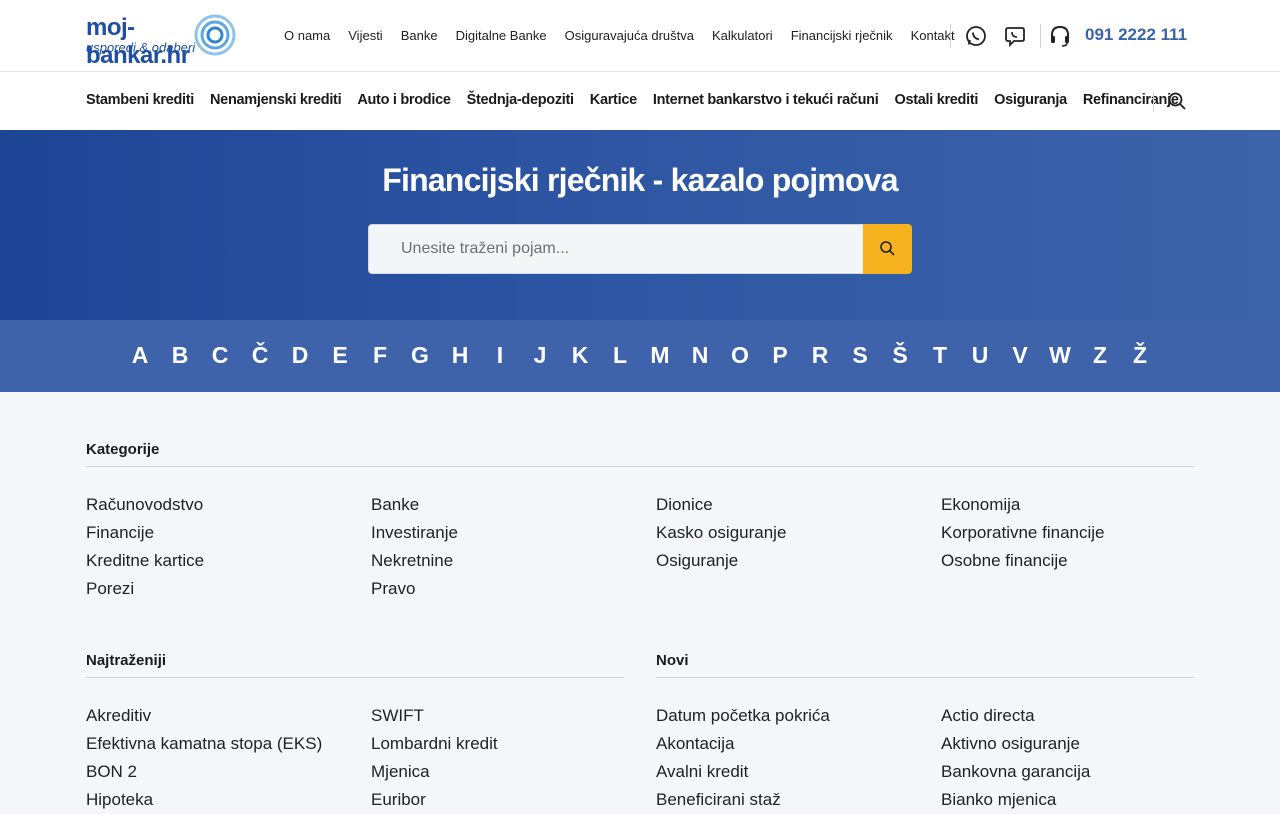 Image resolution: width=1280 pixels, height=814 pixels. I want to click on letter-link: P, so click(780, 355).